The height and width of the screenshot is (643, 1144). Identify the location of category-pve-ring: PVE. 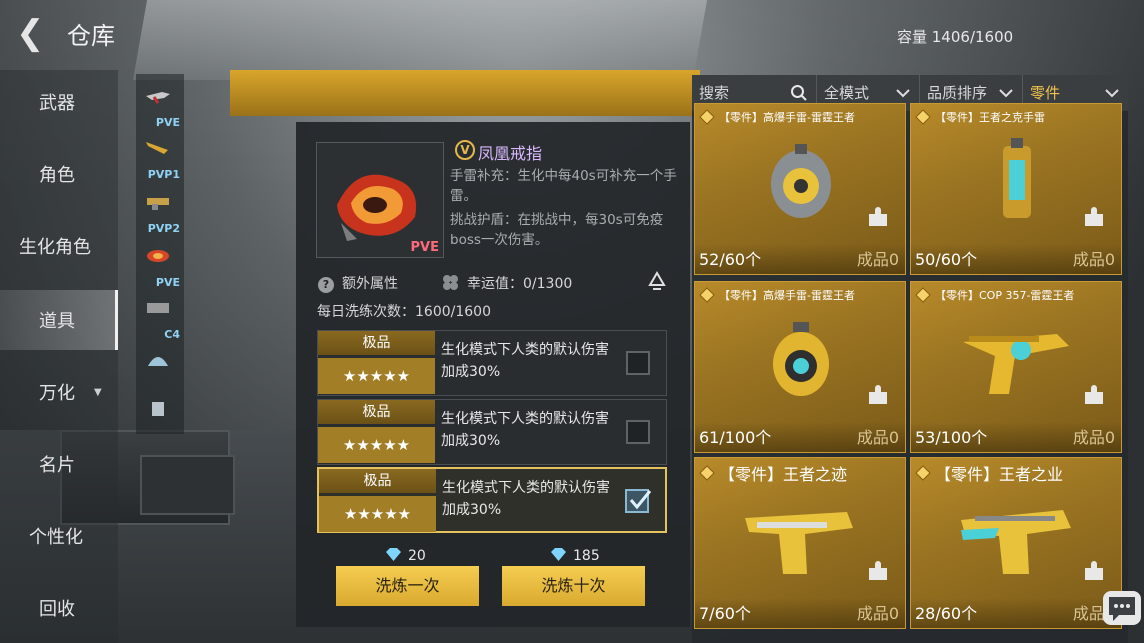
(160, 264).